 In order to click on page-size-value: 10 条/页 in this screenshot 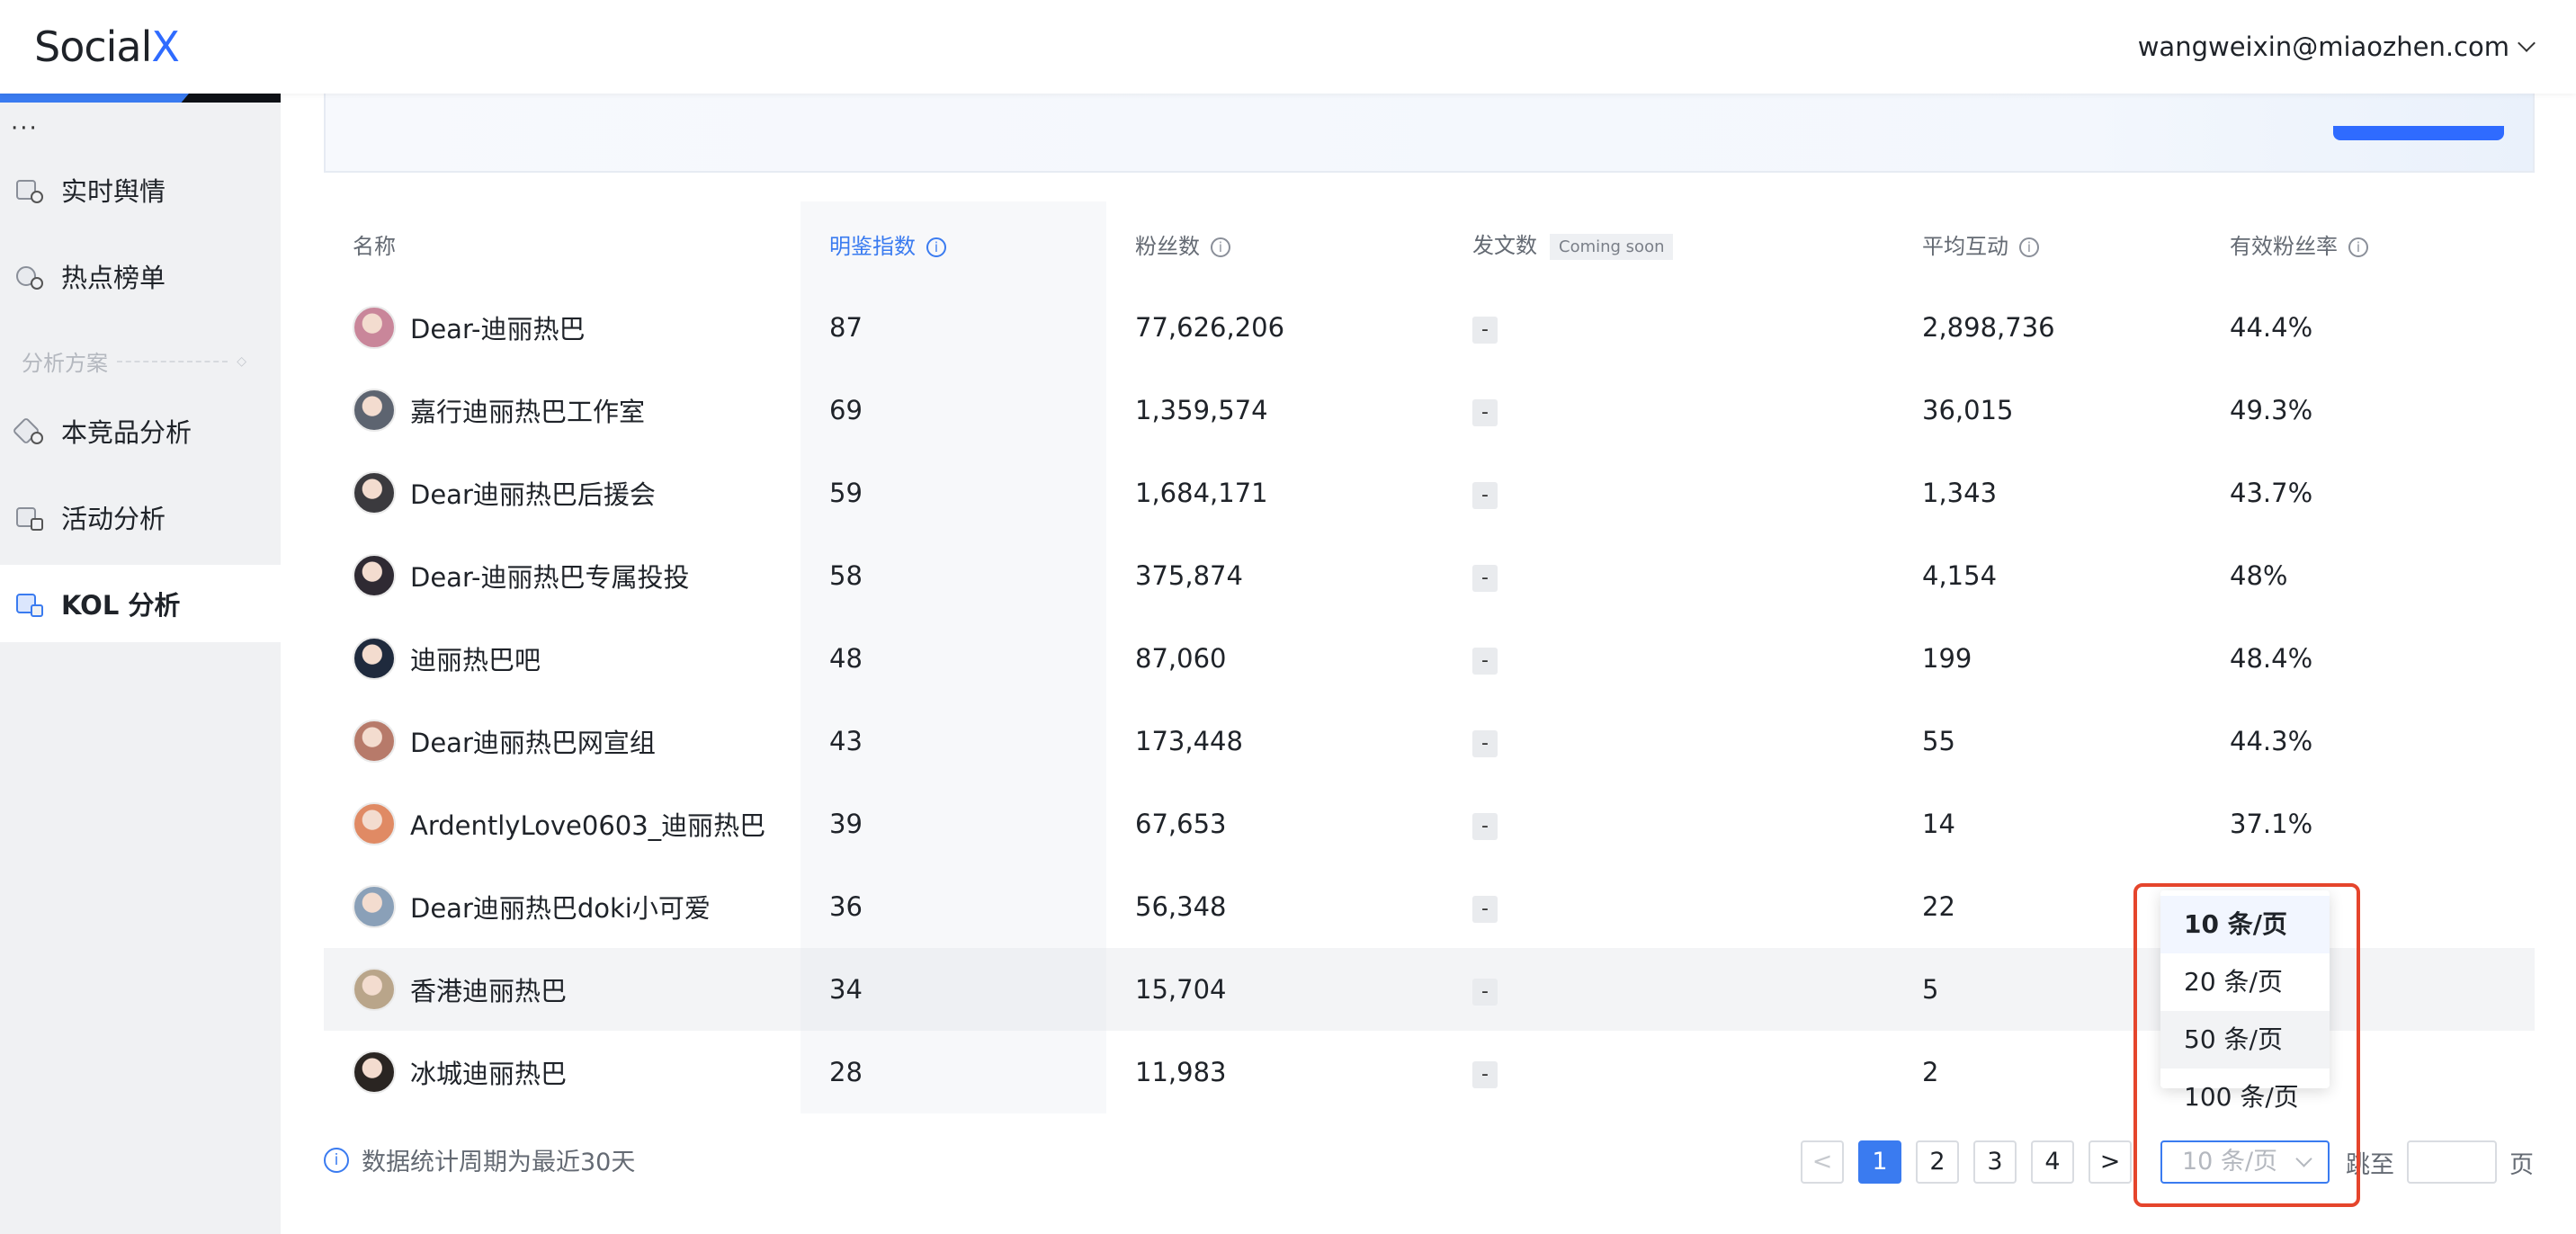, I will do `click(2230, 1162)`.